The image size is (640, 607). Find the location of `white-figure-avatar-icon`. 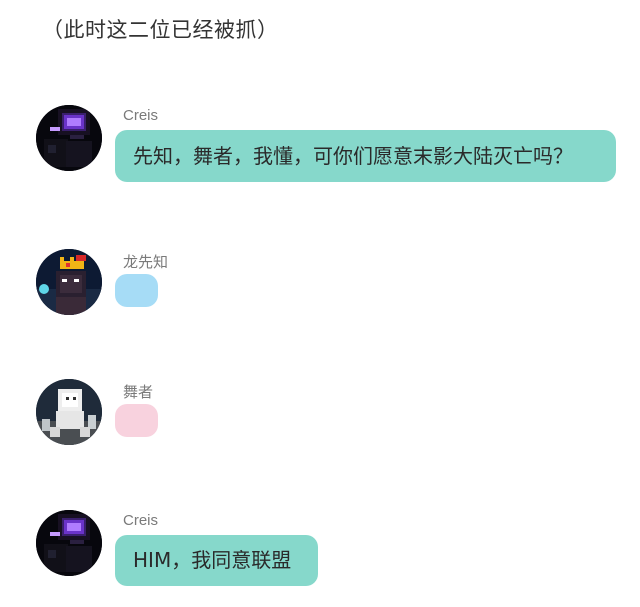

white-figure-avatar-icon is located at coordinates (69, 412).